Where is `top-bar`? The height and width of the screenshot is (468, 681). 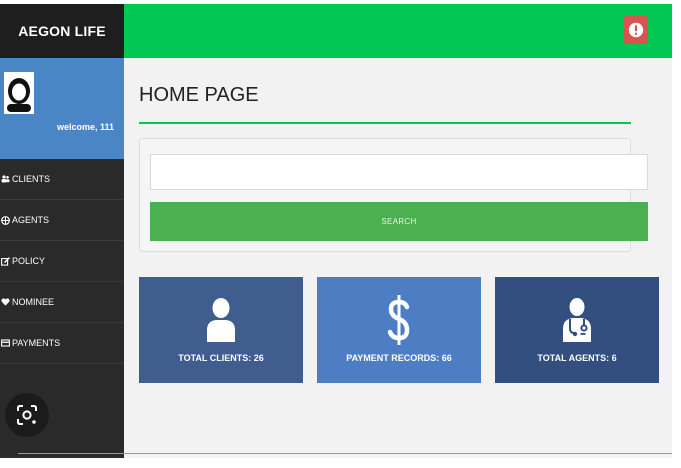
top-bar is located at coordinates (398, 31).